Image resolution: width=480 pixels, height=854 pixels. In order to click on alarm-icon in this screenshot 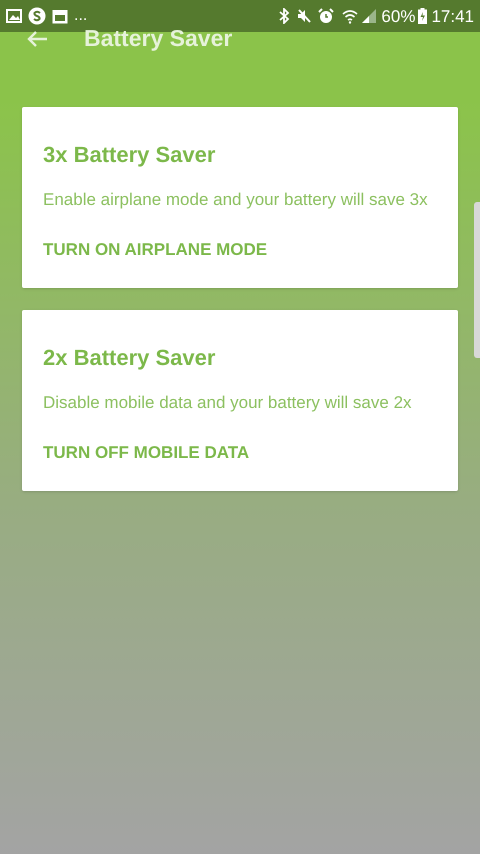, I will do `click(326, 16)`.